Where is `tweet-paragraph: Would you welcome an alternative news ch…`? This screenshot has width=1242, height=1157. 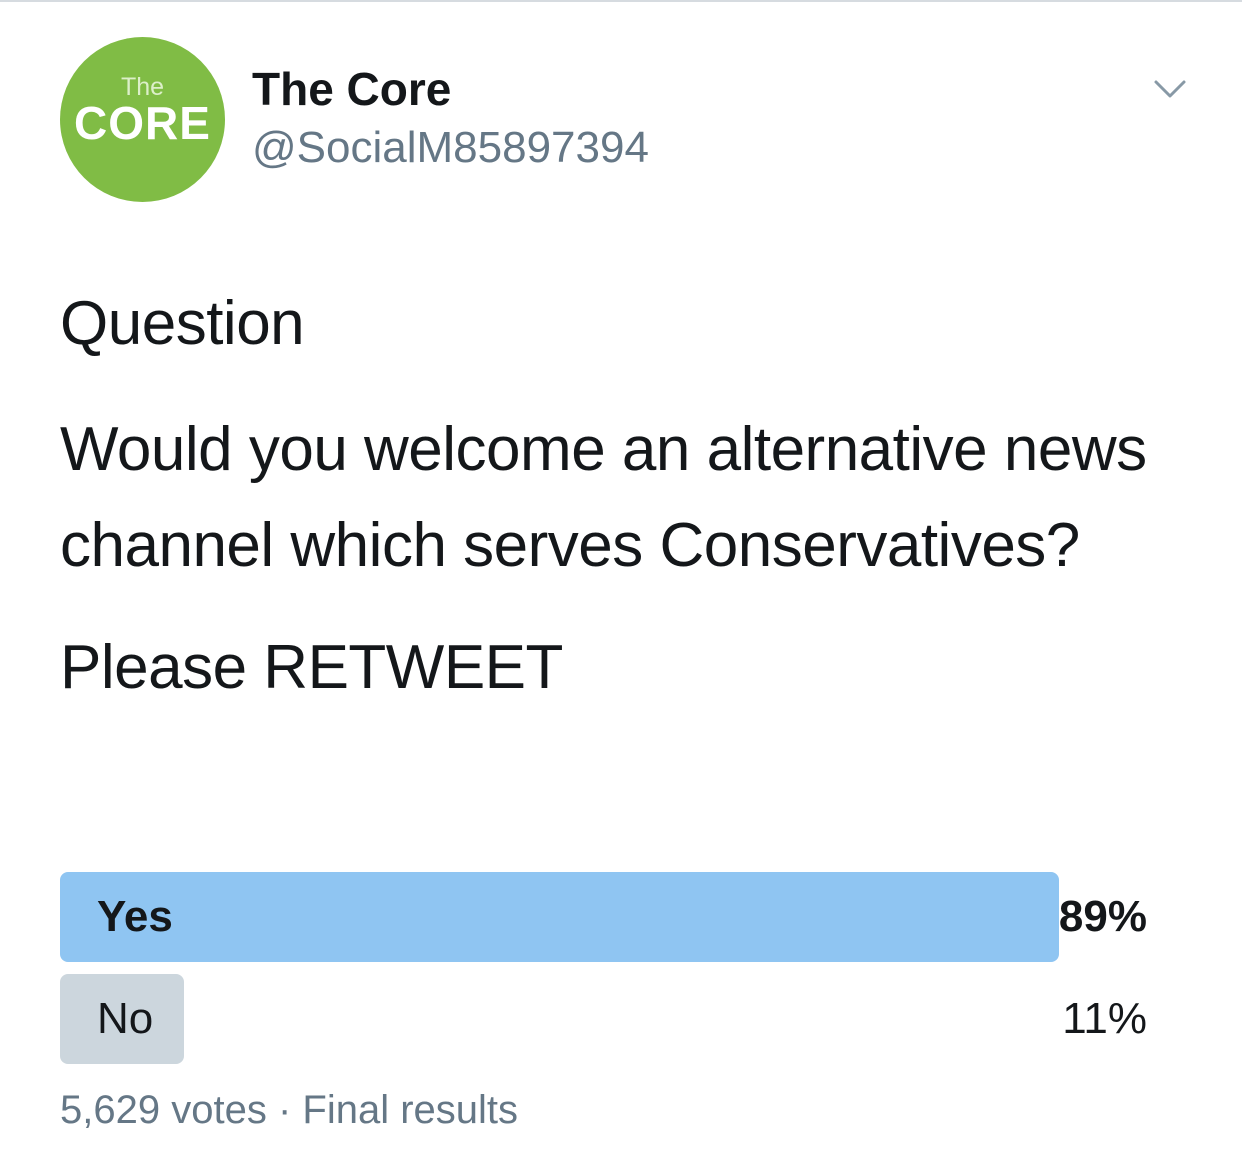 tweet-paragraph: Would you welcome an alternative news ch… is located at coordinates (603, 497).